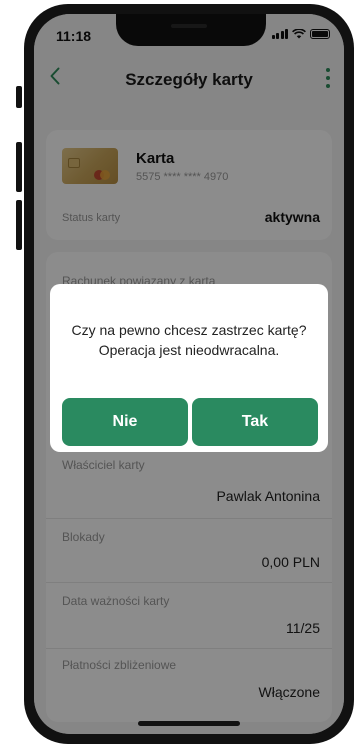 The image size is (356, 748). I want to click on no-button: Nie, so click(125, 422).